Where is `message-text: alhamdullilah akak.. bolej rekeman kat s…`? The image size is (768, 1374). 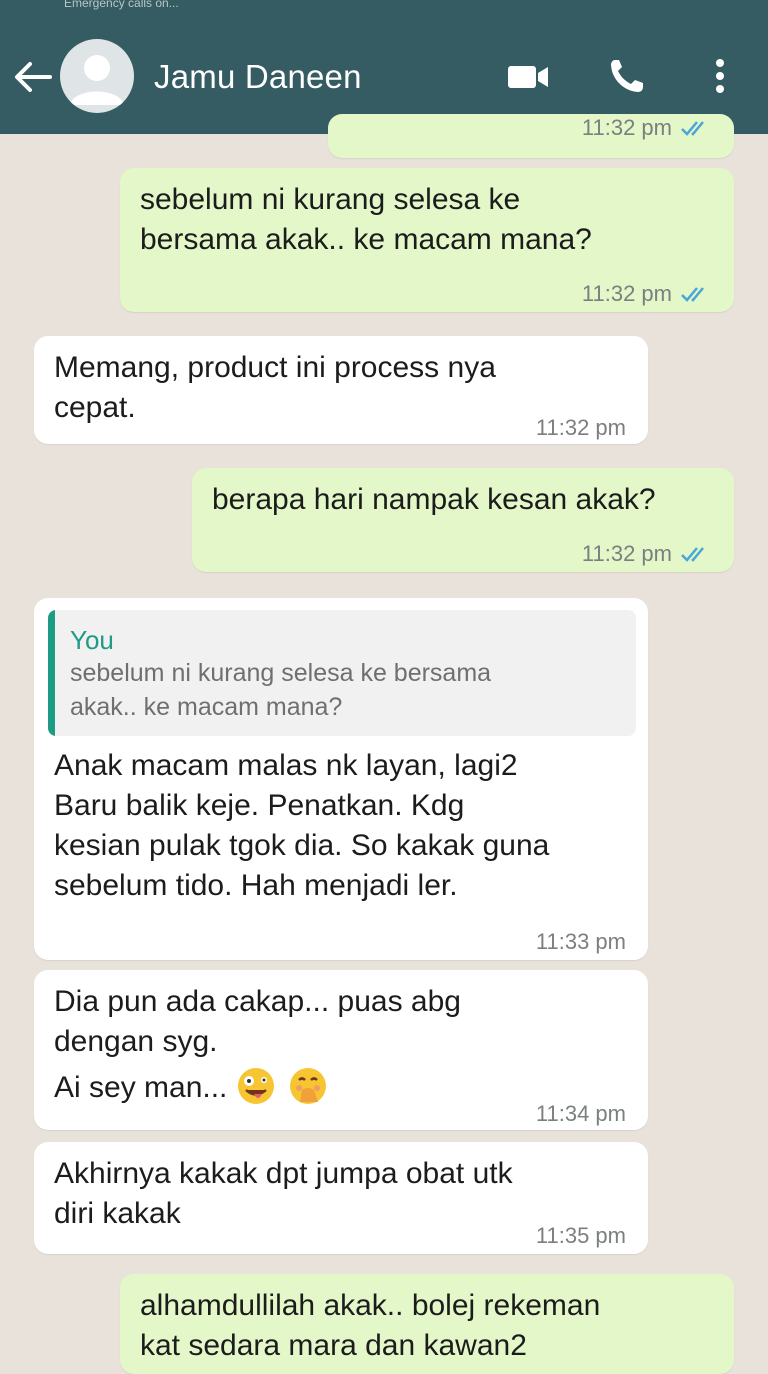
message-text: alhamdullilah akak.. bolej rekeman kat s… is located at coordinates (370, 1325).